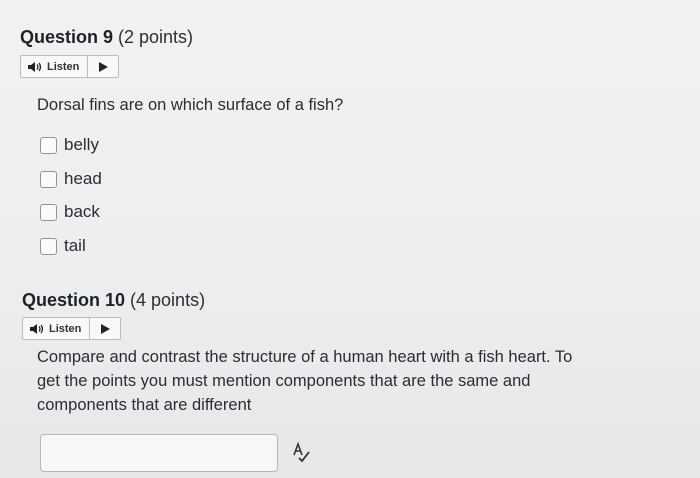 This screenshot has height=478, width=700. I want to click on option-label: back, so click(82, 211).